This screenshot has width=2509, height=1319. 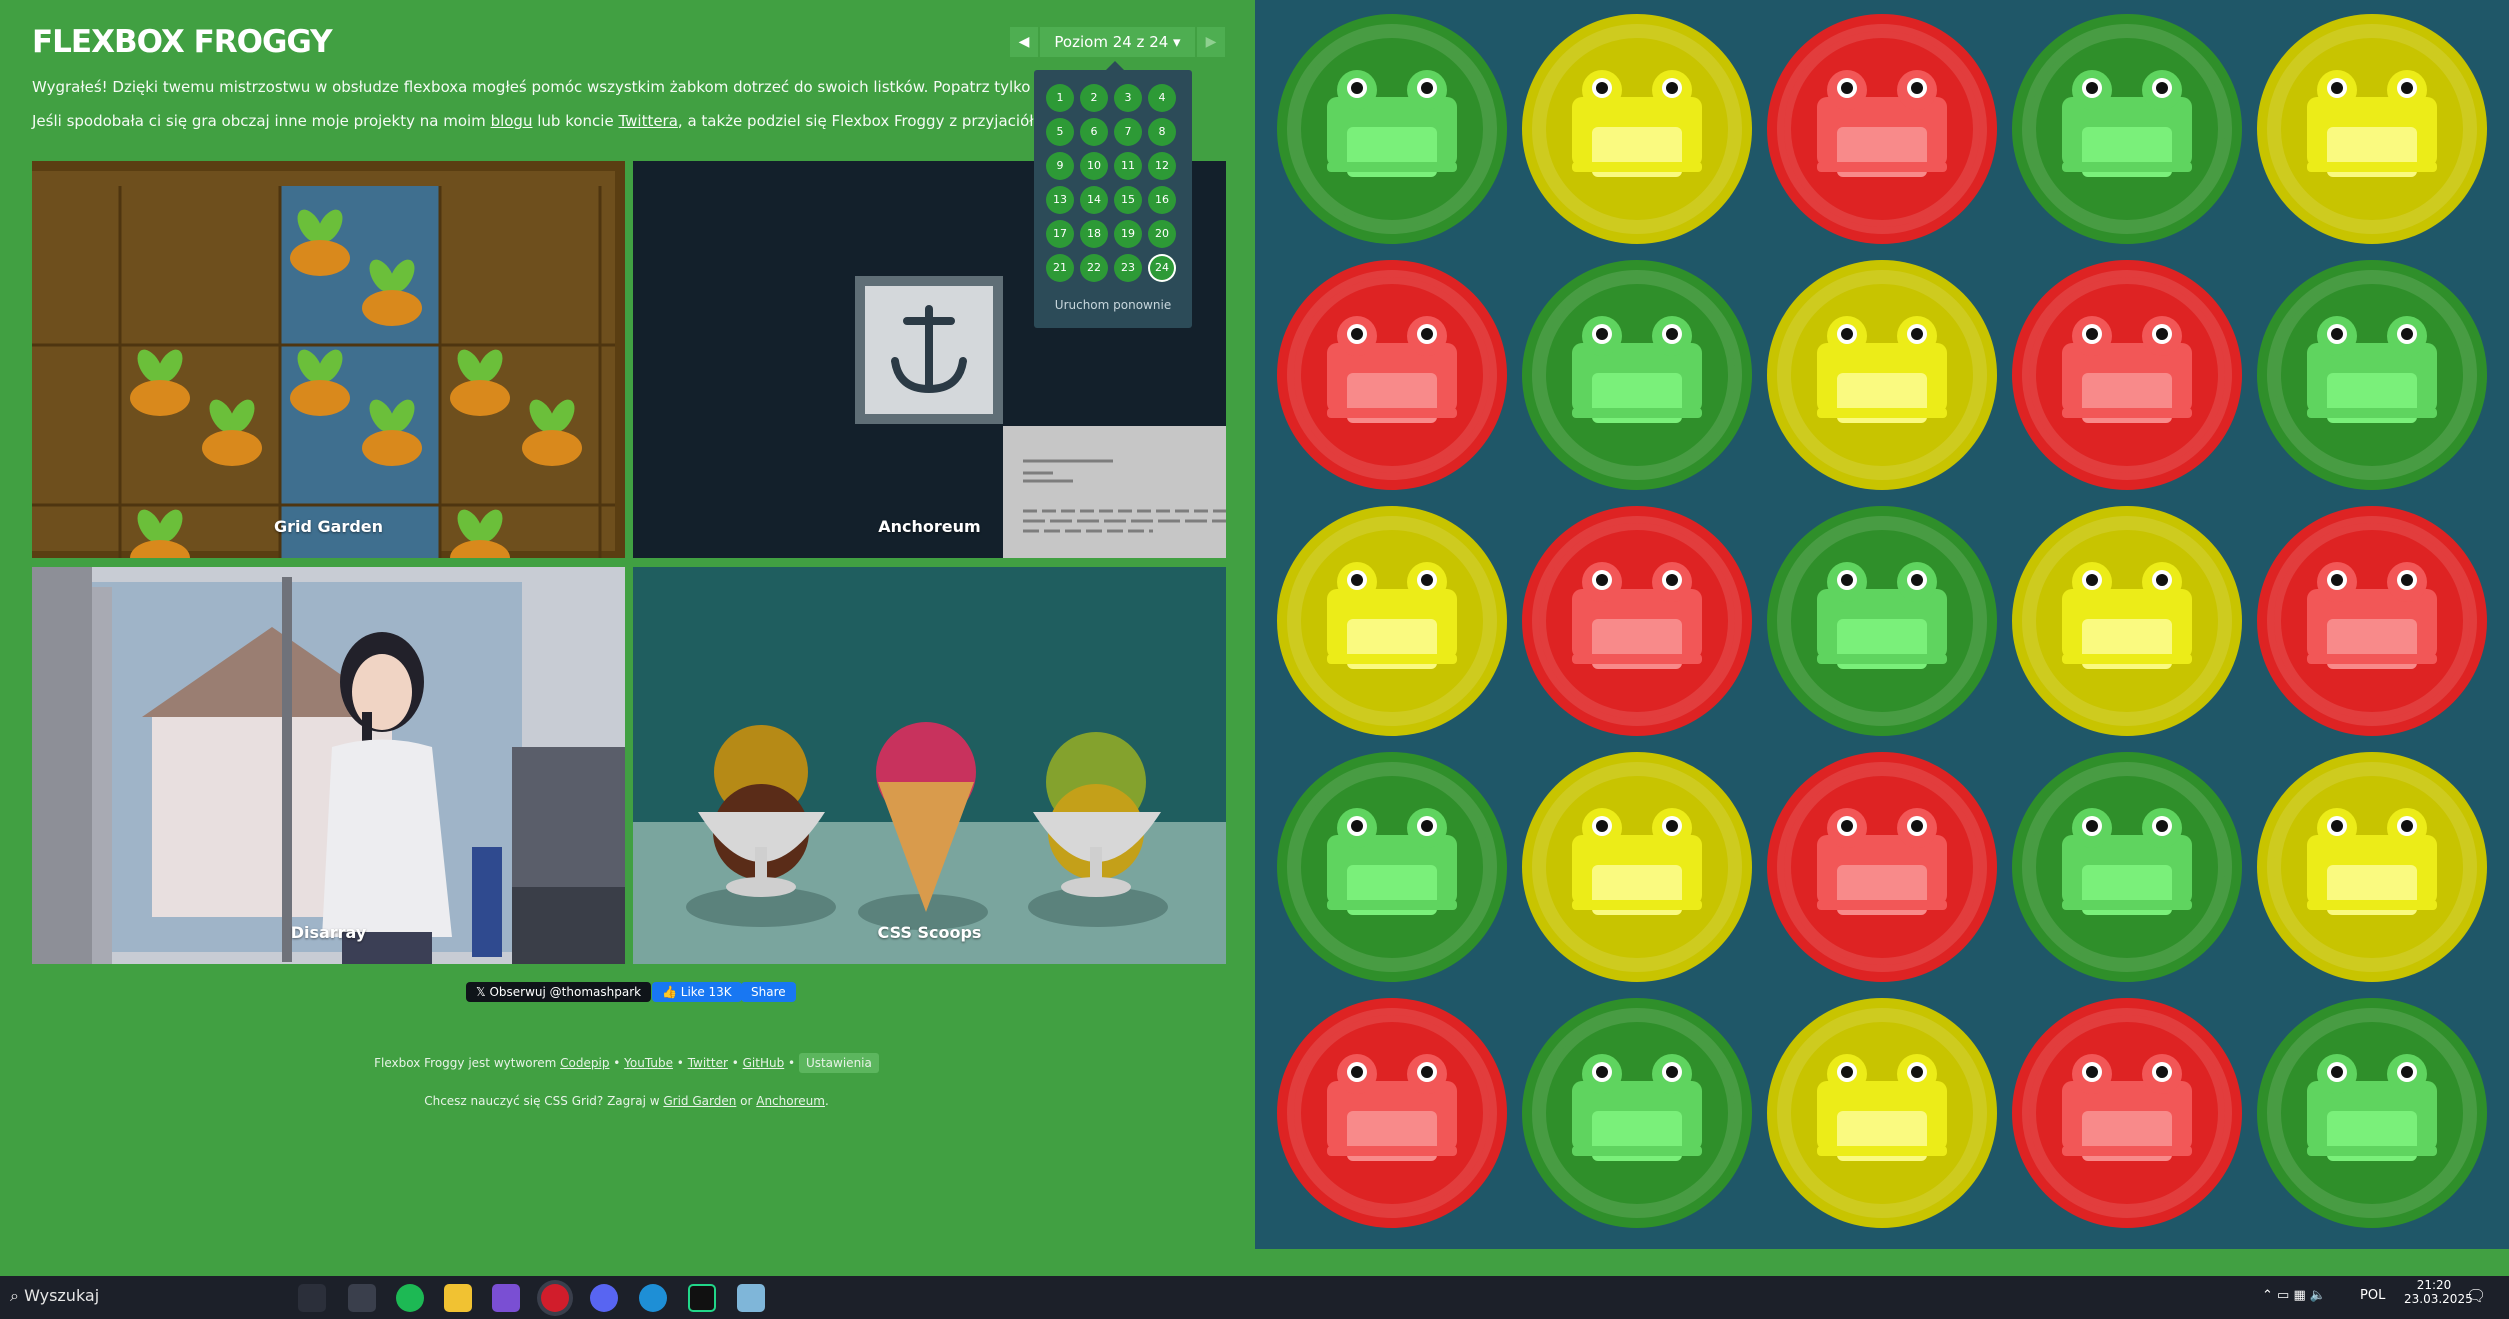 What do you see at coordinates (1060, 200) in the screenshot?
I see `level-button: 13` at bounding box center [1060, 200].